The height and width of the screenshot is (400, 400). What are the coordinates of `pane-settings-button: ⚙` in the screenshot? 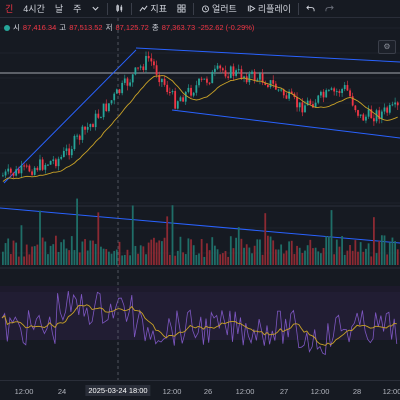 It's located at (387, 47).